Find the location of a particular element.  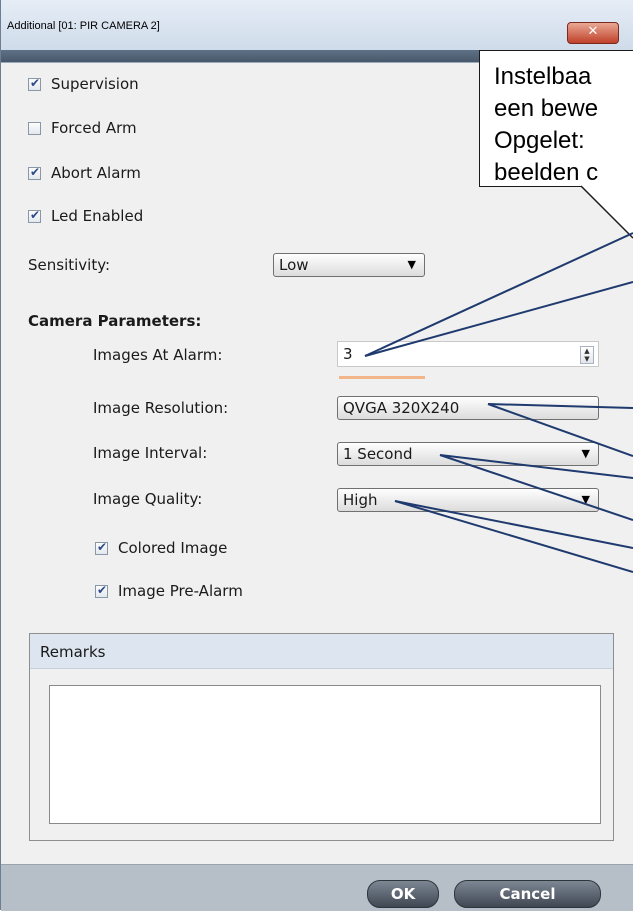

leader-line-images-at-alarm-b is located at coordinates (498, 319).